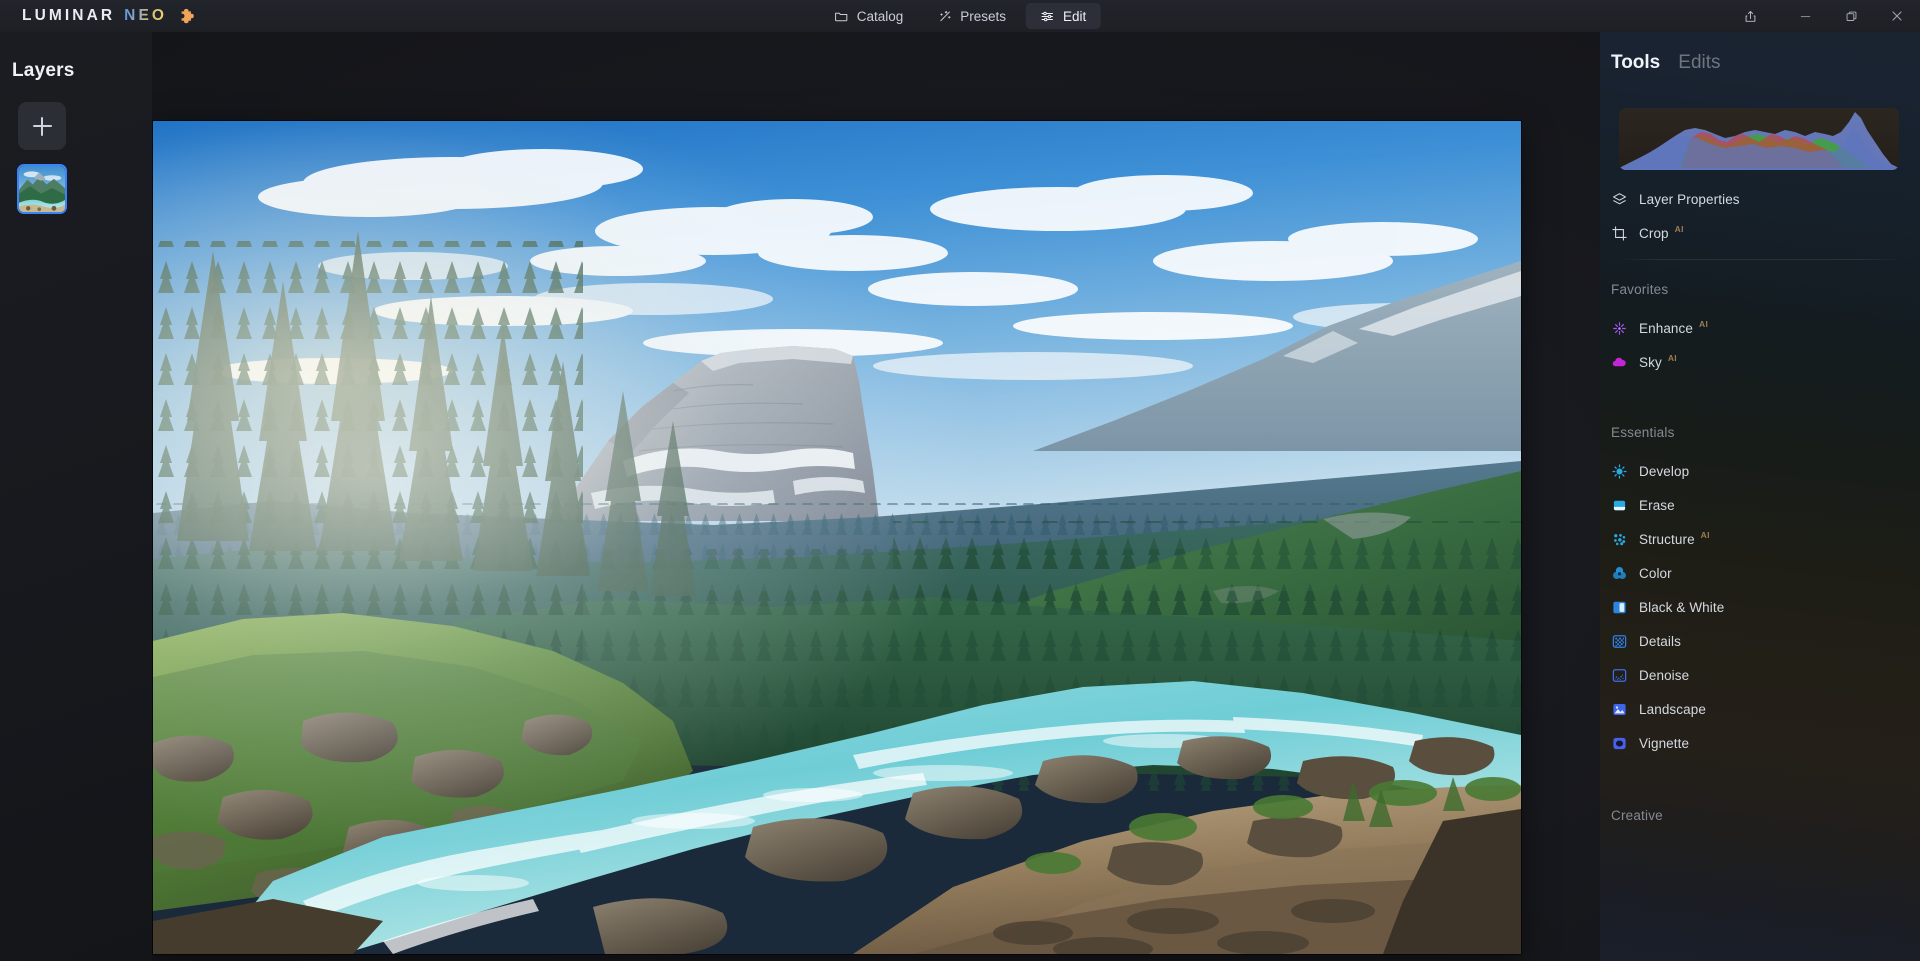 The height and width of the screenshot is (961, 1920). I want to click on nav-presets-label: Presets, so click(983, 16).